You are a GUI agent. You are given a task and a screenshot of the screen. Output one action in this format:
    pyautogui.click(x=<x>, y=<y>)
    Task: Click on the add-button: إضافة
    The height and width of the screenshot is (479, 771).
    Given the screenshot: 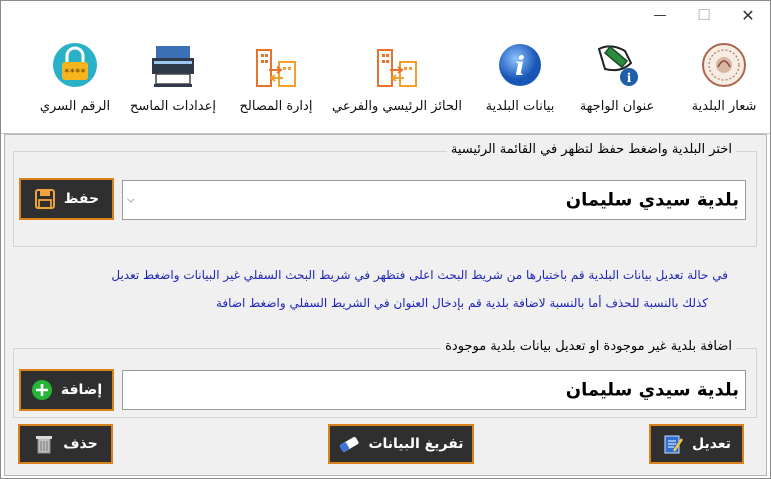 What is the action you would take?
    pyautogui.click(x=66, y=390)
    